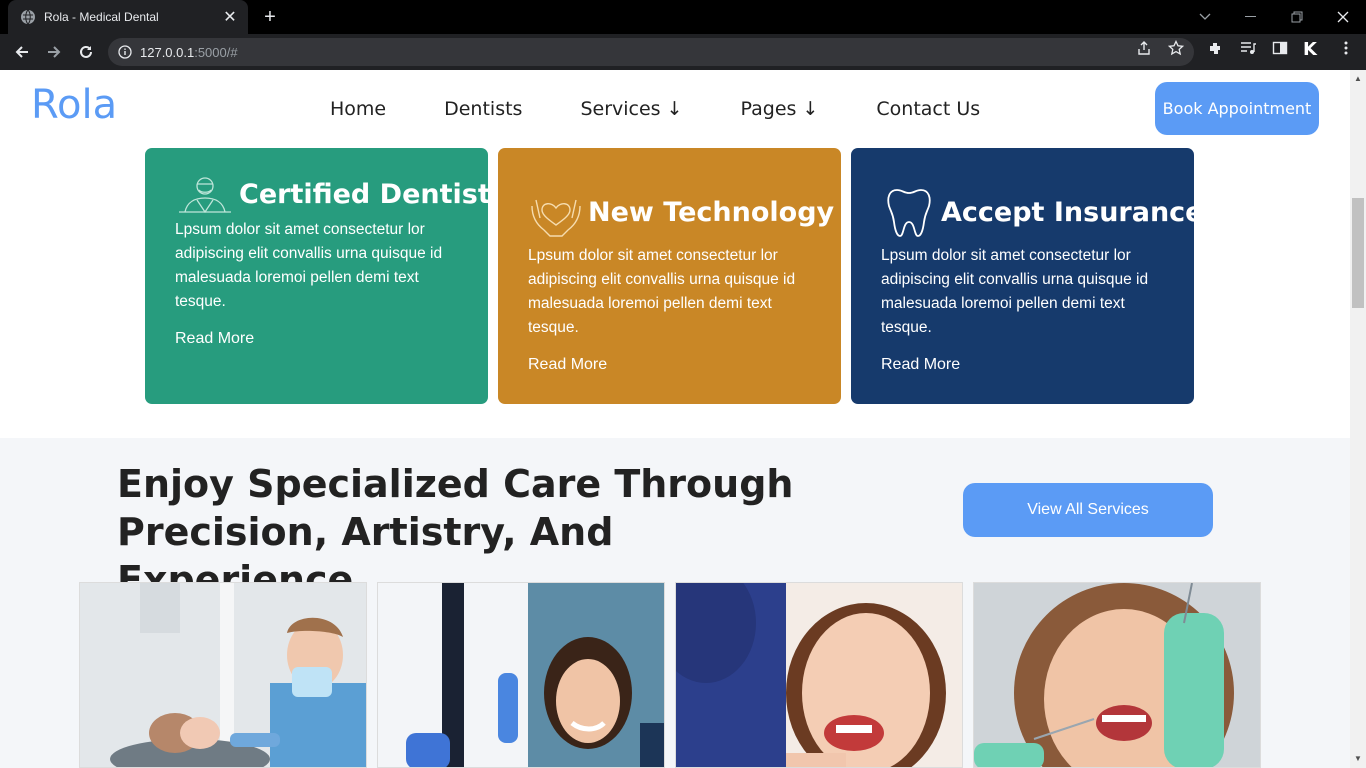 The image size is (1366, 768). I want to click on plus-icon: +, so click(270, 17).